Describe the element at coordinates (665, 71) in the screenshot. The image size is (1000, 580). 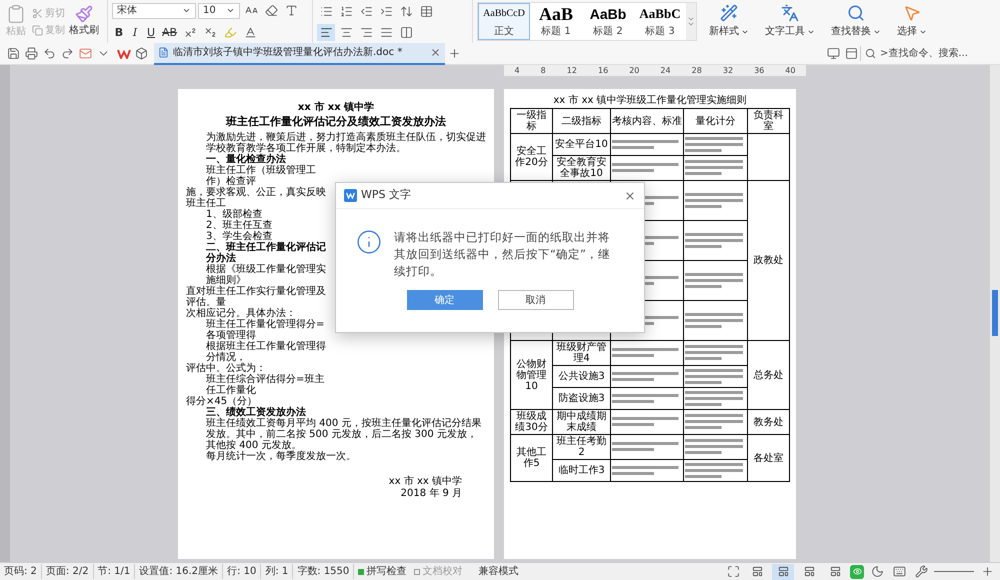
I see `ruler-number: 24` at that location.